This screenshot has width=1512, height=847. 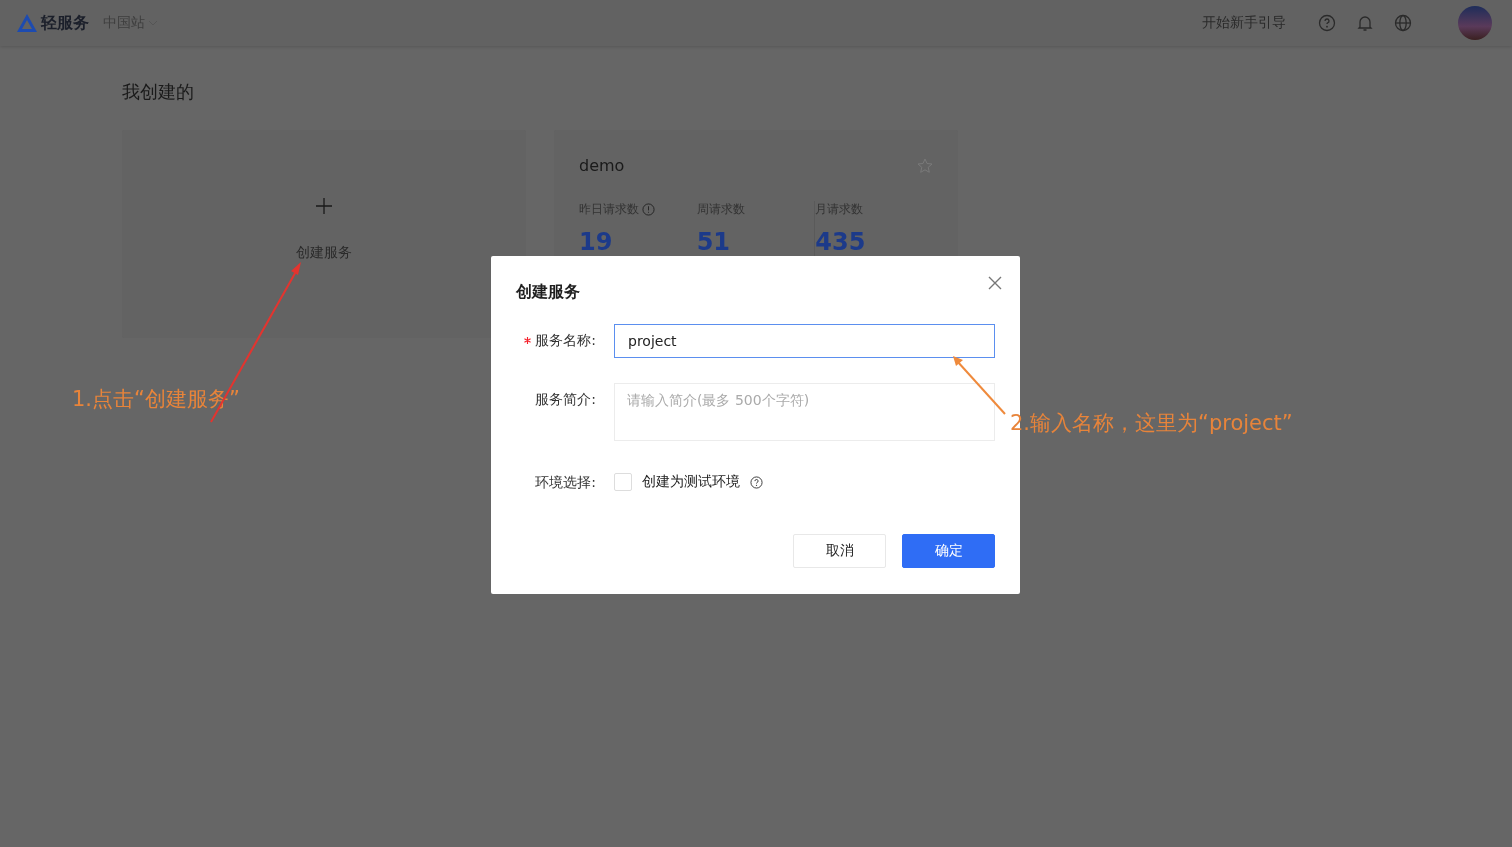 What do you see at coordinates (565, 482) in the screenshot?
I see `field-label: 环境选择:` at bounding box center [565, 482].